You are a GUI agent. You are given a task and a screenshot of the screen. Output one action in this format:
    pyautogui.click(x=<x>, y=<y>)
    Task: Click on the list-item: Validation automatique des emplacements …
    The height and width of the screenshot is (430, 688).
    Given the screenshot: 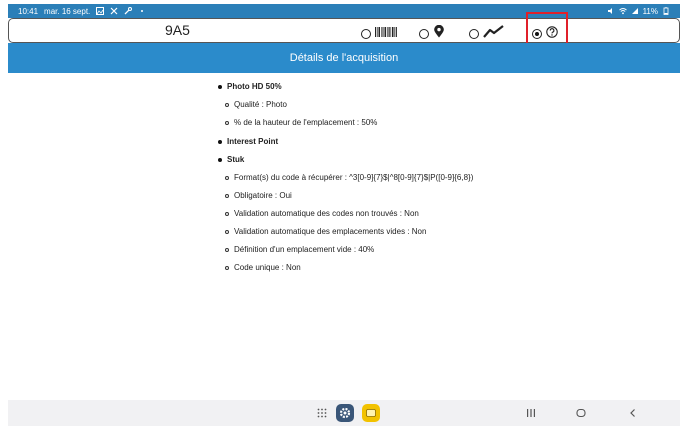 What is the action you would take?
    pyautogui.click(x=325, y=231)
    